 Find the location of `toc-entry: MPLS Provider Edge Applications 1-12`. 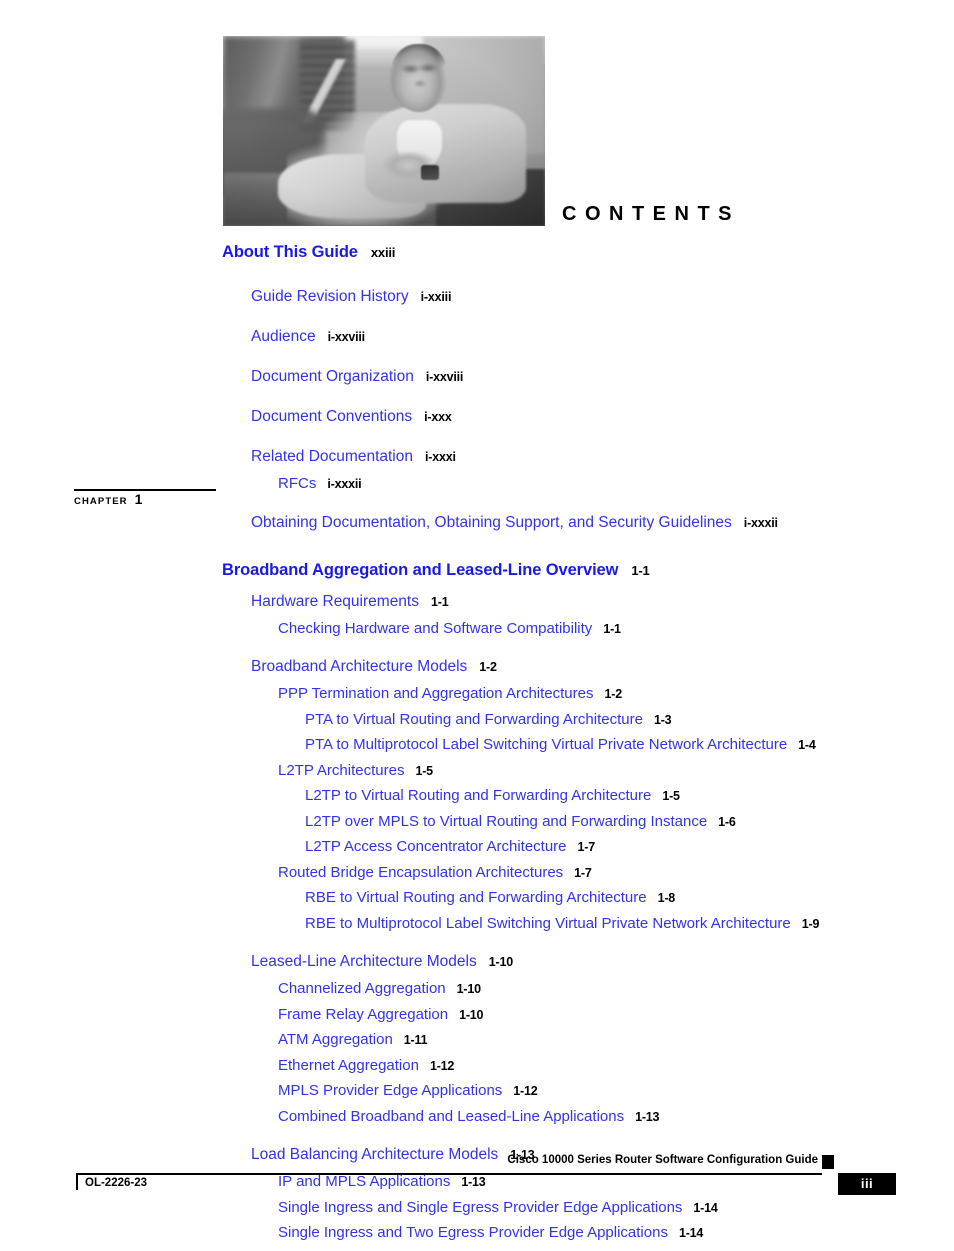

toc-entry: MPLS Provider Edge Applications 1-12 is located at coordinates (616, 1096).